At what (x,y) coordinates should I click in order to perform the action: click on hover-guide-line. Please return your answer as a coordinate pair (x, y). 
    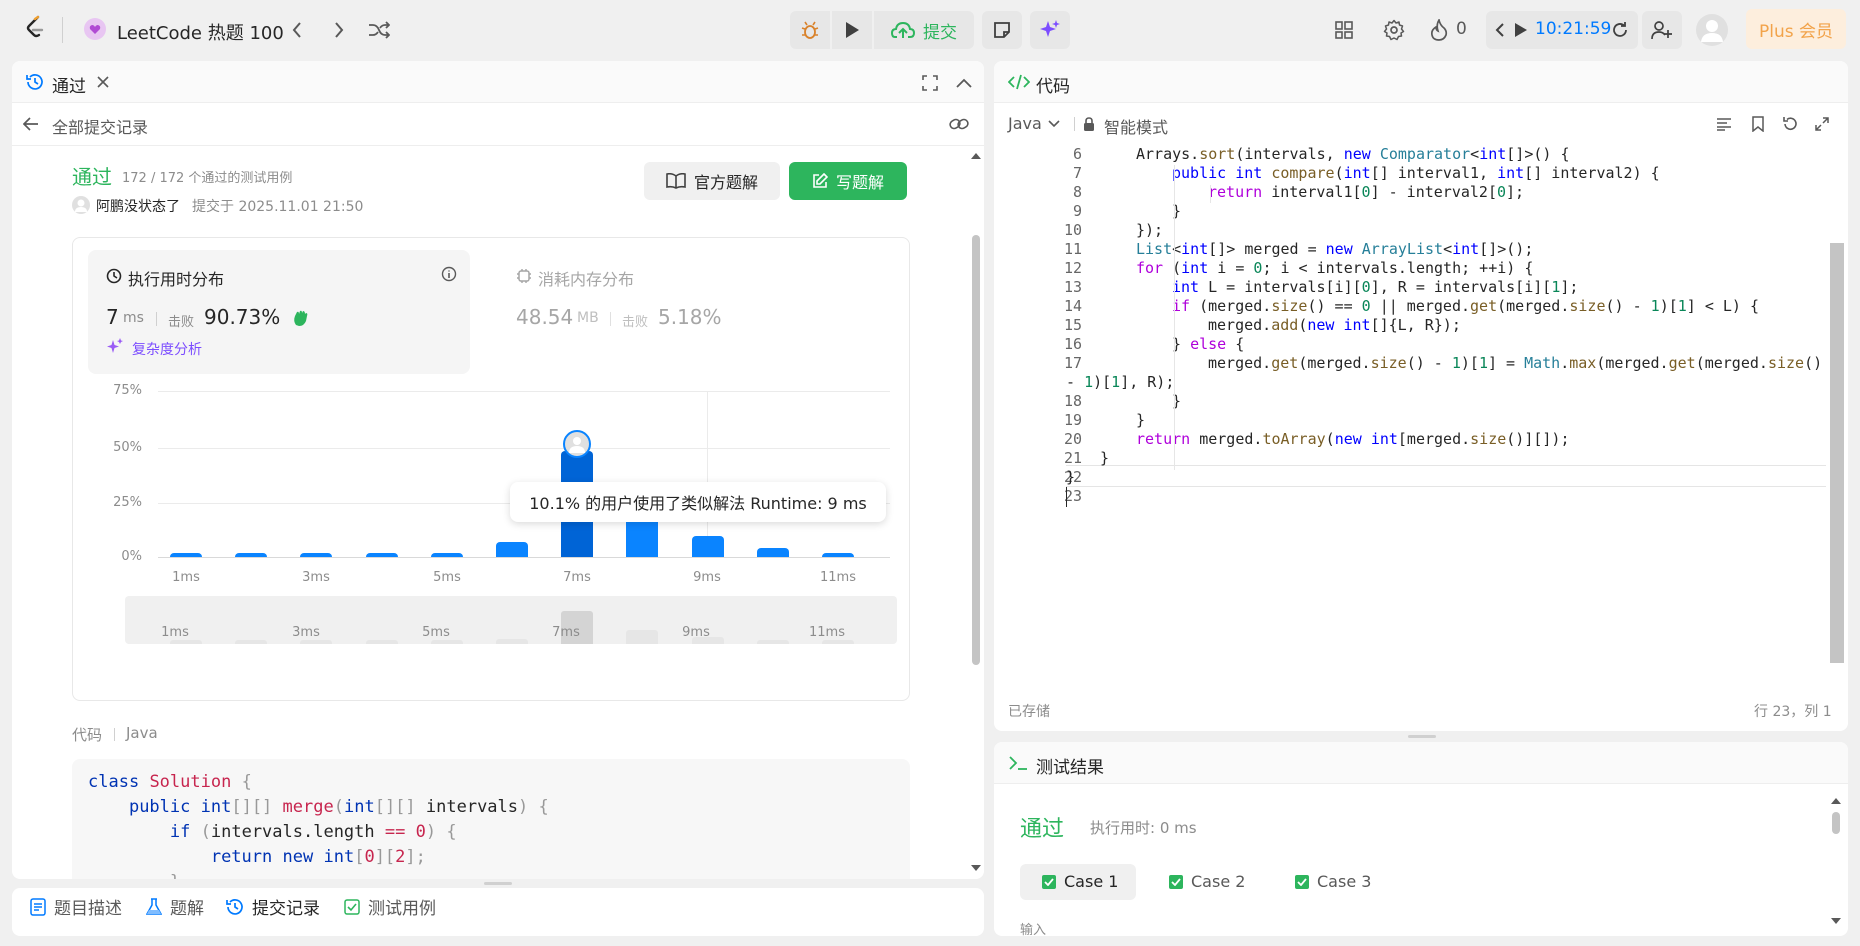
    Looking at the image, I should click on (707, 474).